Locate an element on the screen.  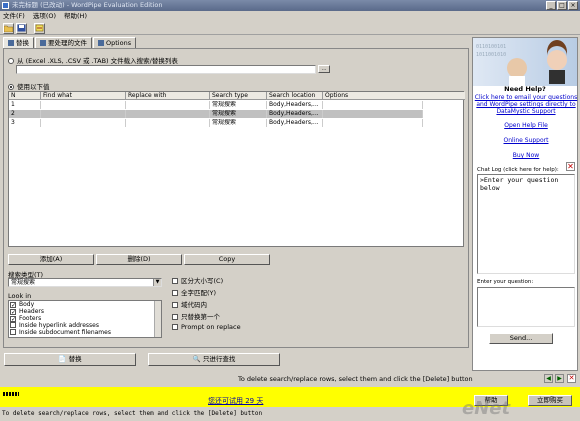
replace-icon: 📄 is located at coordinates (63, 359).